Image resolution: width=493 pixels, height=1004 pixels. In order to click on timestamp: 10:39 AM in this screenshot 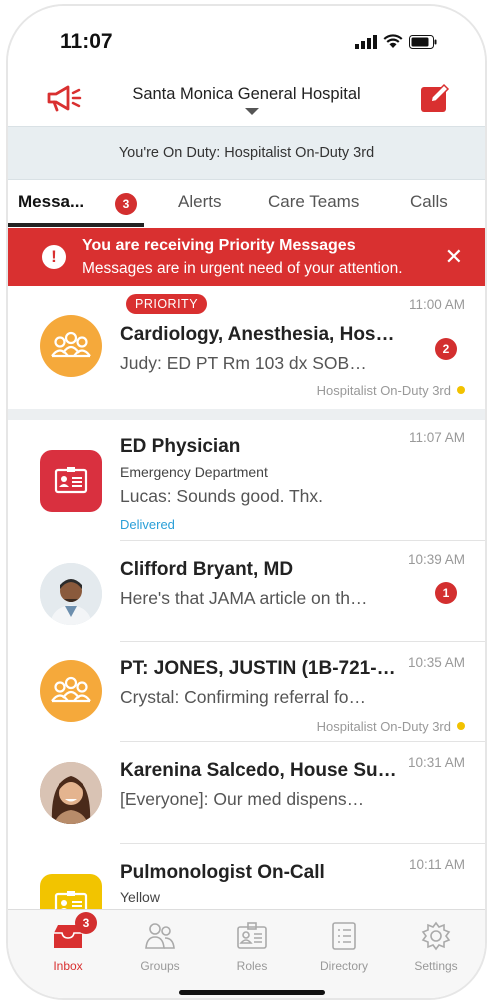, I will do `click(436, 559)`.